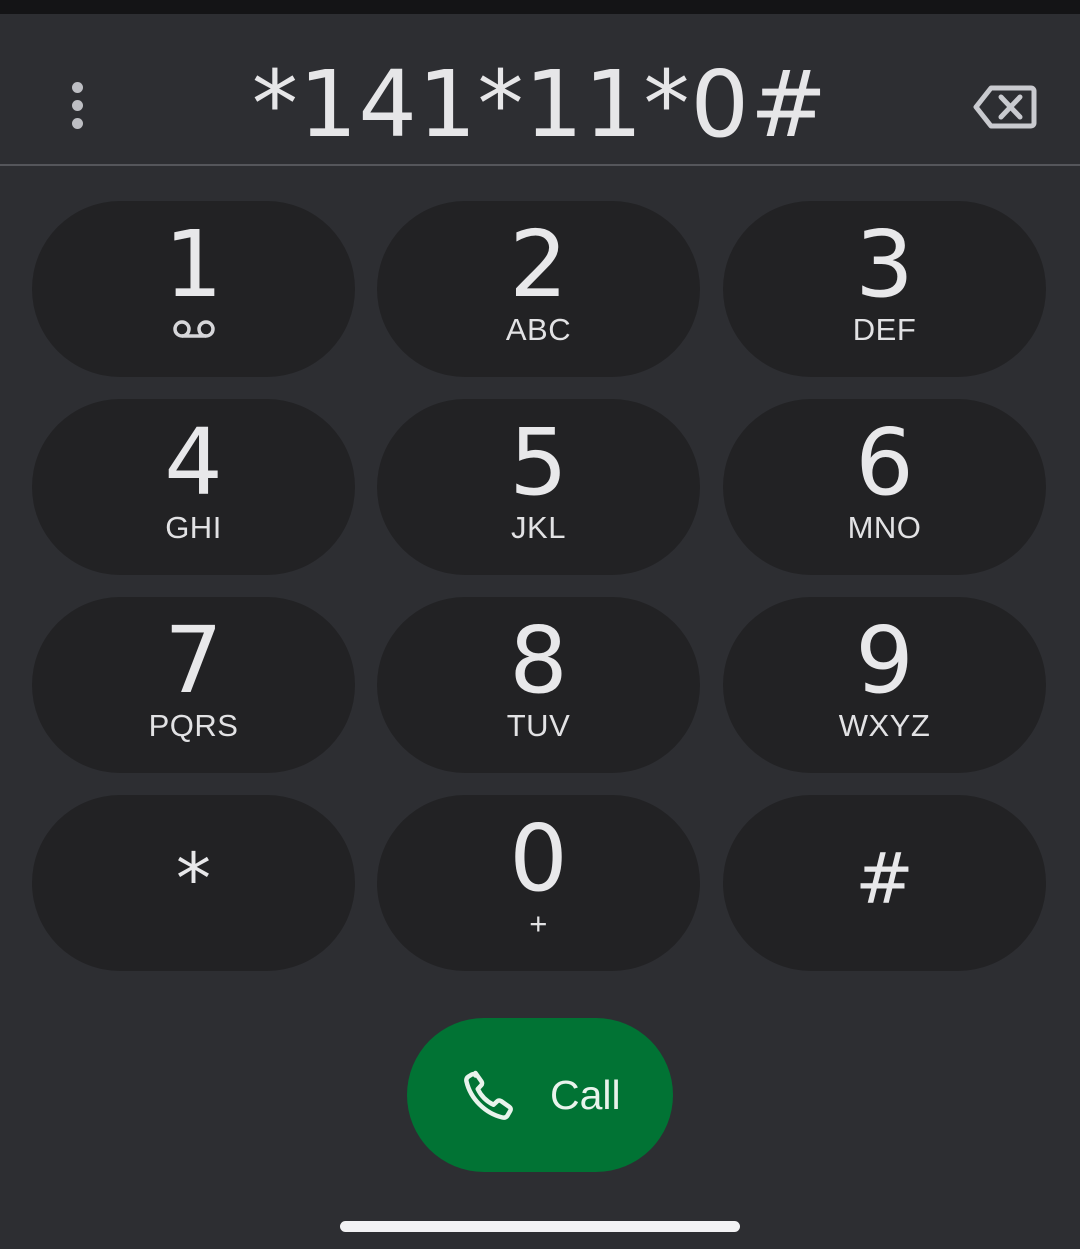  What do you see at coordinates (884, 725) in the screenshot?
I see `key-letters: WXYZ` at bounding box center [884, 725].